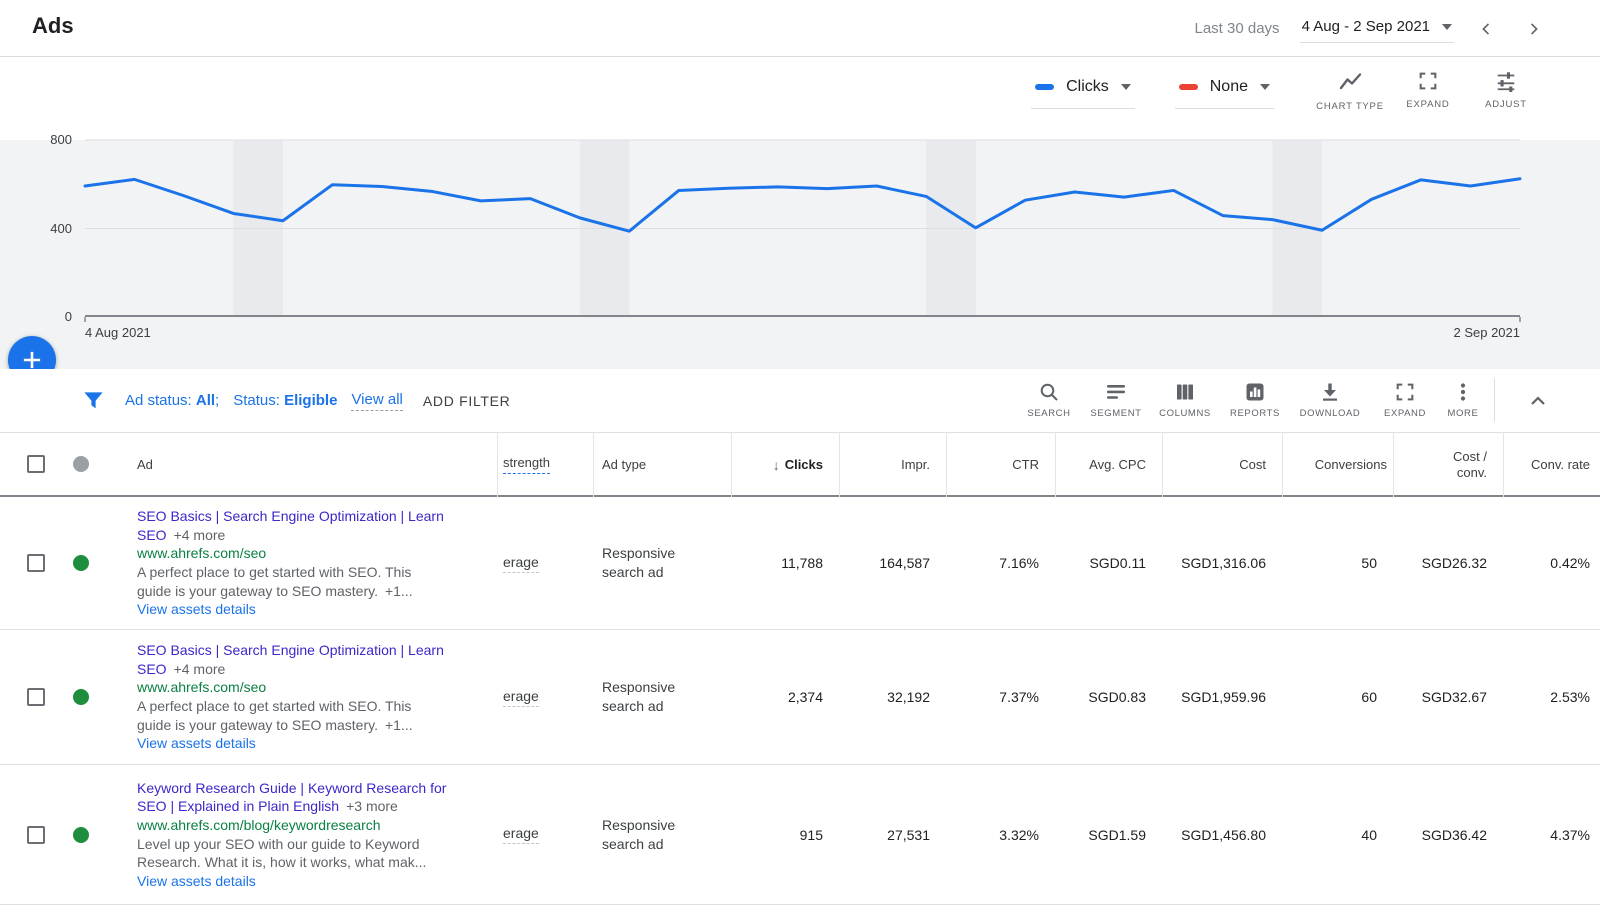  What do you see at coordinates (1116, 392) in the screenshot?
I see `segment-icon` at bounding box center [1116, 392].